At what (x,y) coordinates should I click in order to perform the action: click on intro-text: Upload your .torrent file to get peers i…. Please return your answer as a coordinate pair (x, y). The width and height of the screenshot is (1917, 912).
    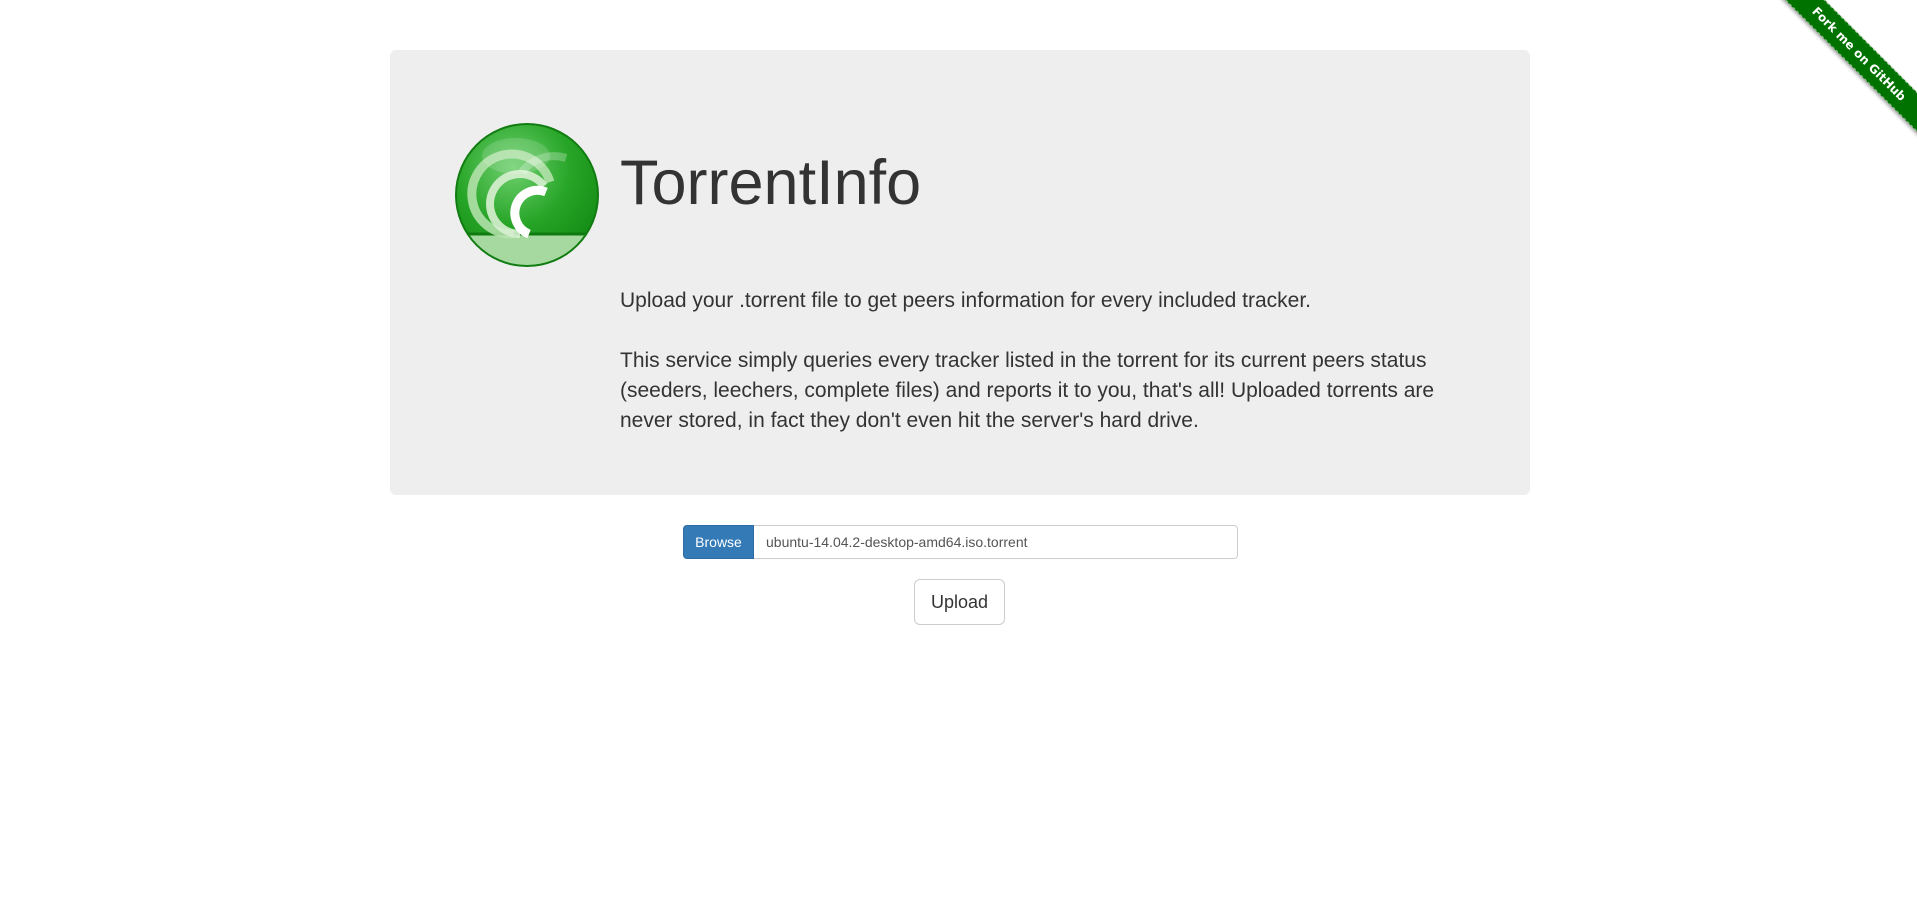
    Looking at the image, I should click on (1040, 361).